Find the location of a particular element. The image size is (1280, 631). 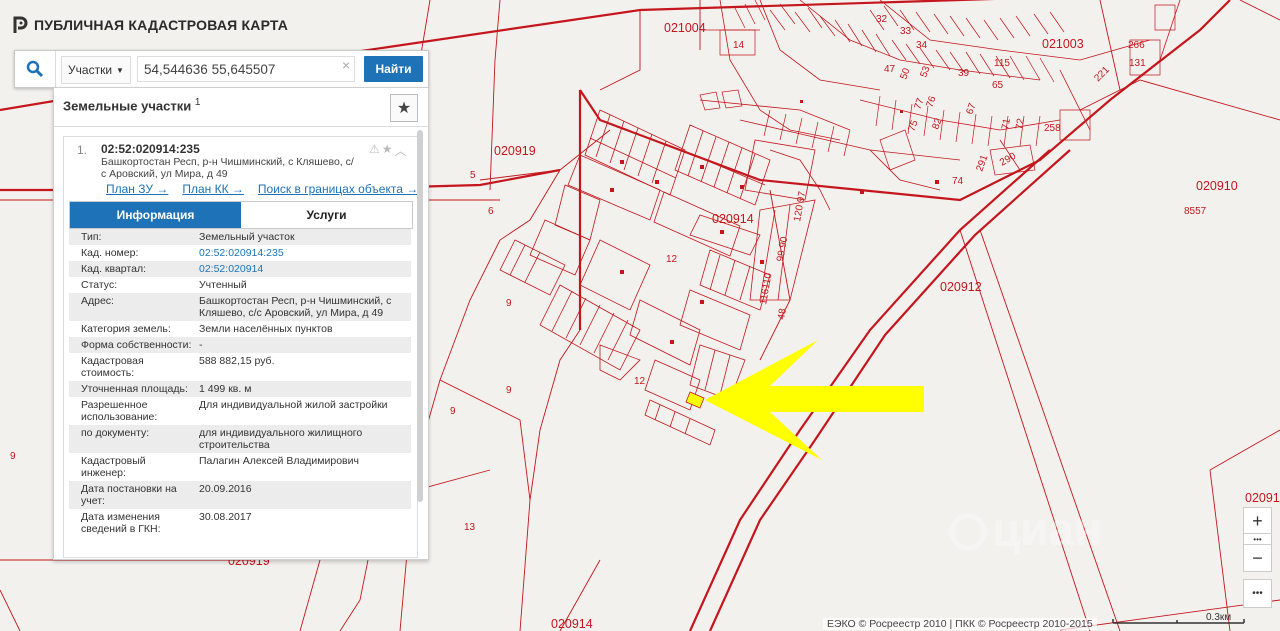

property-link: 02:52:020914:235 is located at coordinates (241, 253).